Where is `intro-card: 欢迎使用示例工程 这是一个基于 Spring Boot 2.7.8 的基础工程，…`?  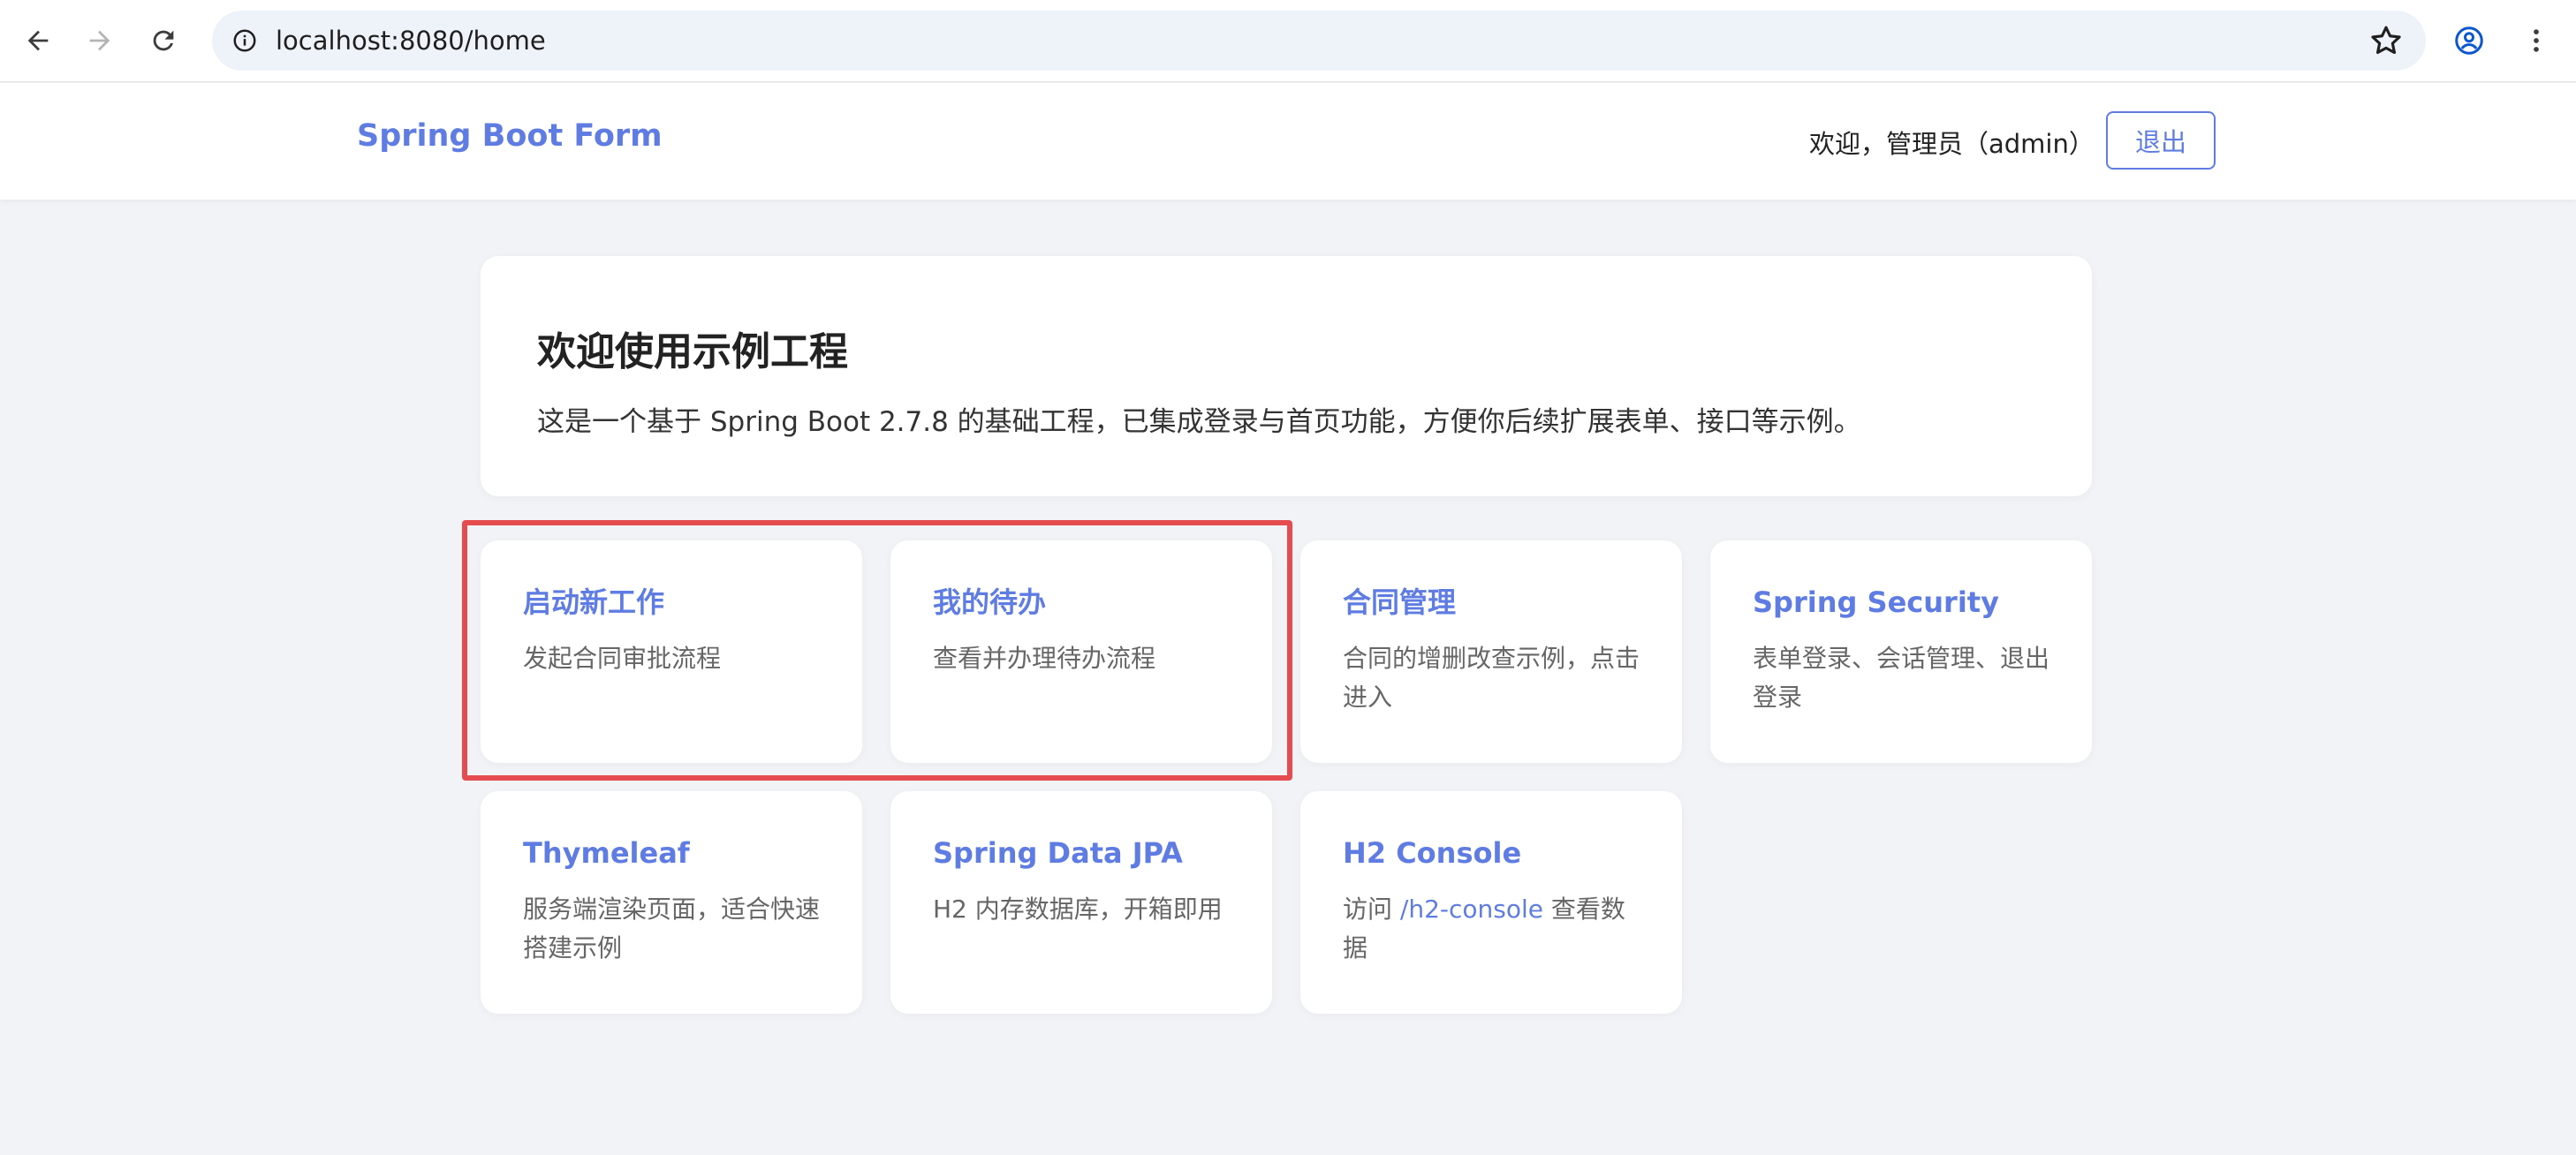 intro-card: 欢迎使用示例工程 这是一个基于 Spring Boot 2.7.8 的基础工程，… is located at coordinates (1286, 376).